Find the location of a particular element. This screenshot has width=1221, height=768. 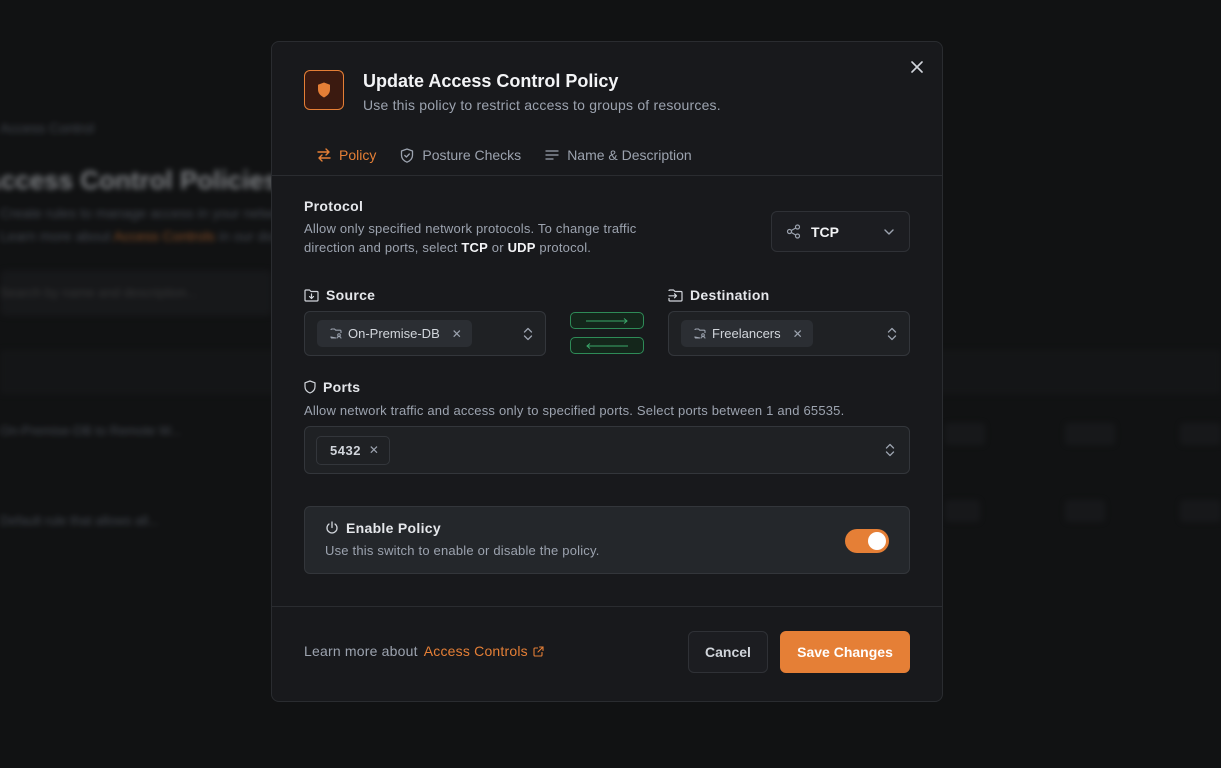

chip-label: 5432 is located at coordinates (345, 450).